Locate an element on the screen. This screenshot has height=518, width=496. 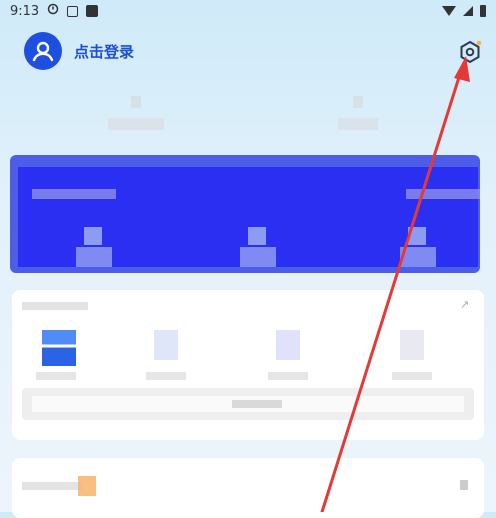
battery-icon is located at coordinates (483, 11).